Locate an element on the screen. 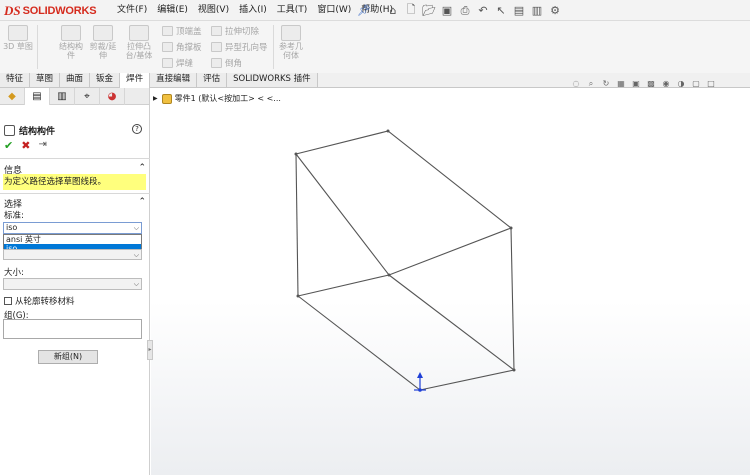 This screenshot has height=475, width=750. group-list is located at coordinates (72, 329).